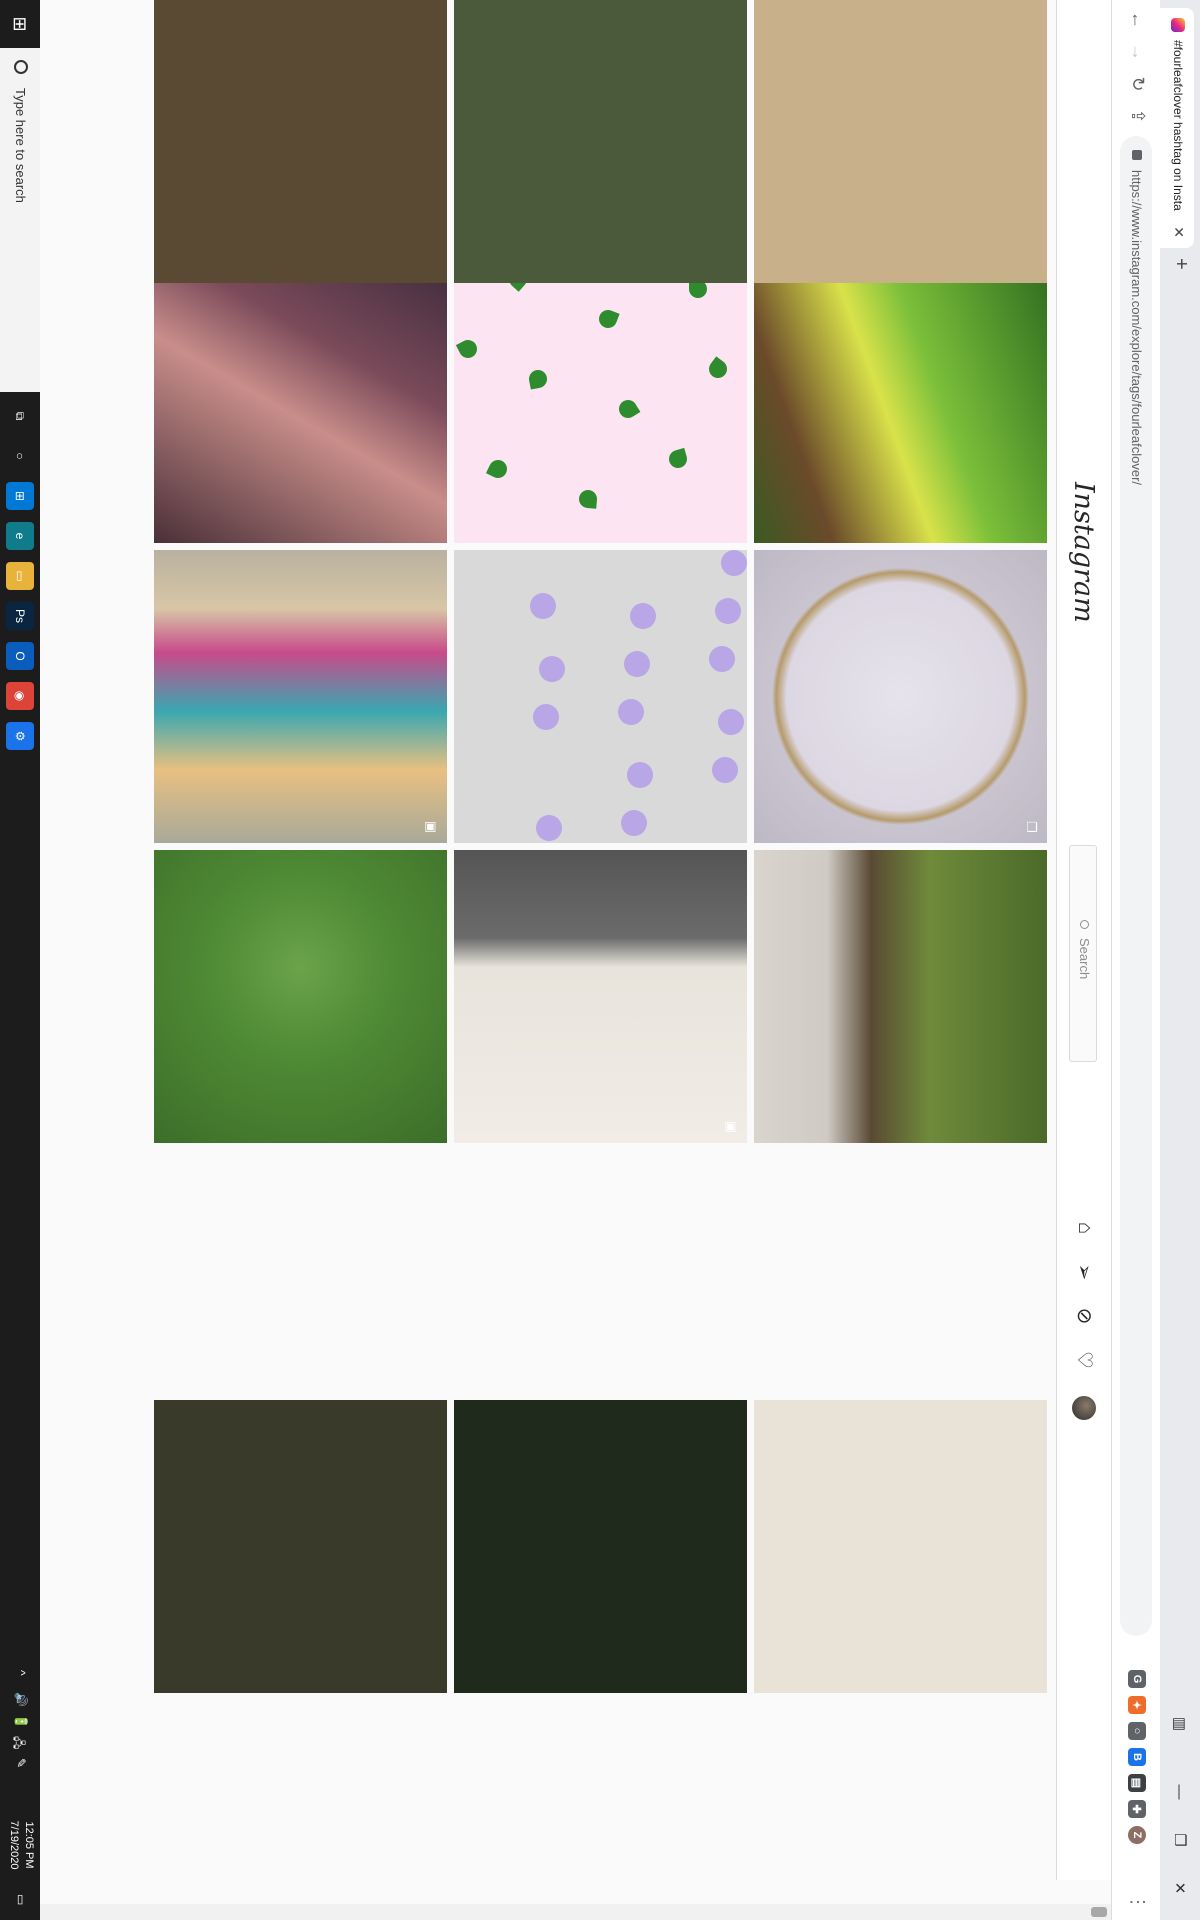  Describe the element at coordinates (1137, 116) in the screenshot. I see `share-button: ⇪` at that location.